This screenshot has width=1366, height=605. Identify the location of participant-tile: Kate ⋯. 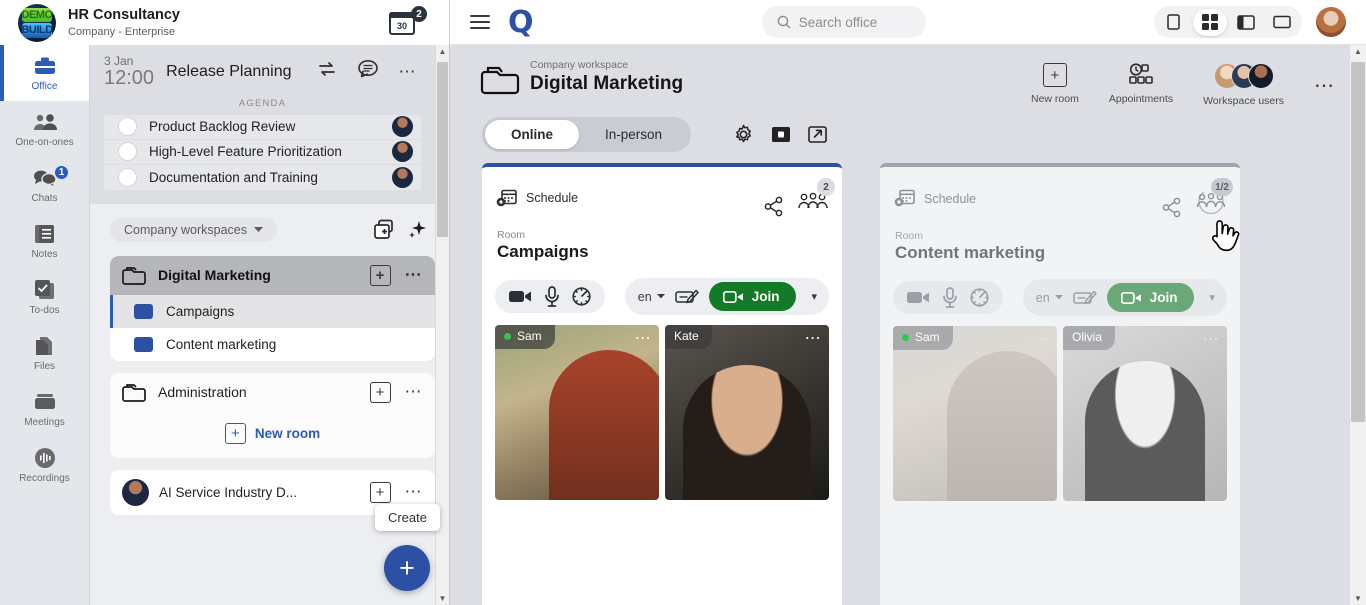
(747, 412).